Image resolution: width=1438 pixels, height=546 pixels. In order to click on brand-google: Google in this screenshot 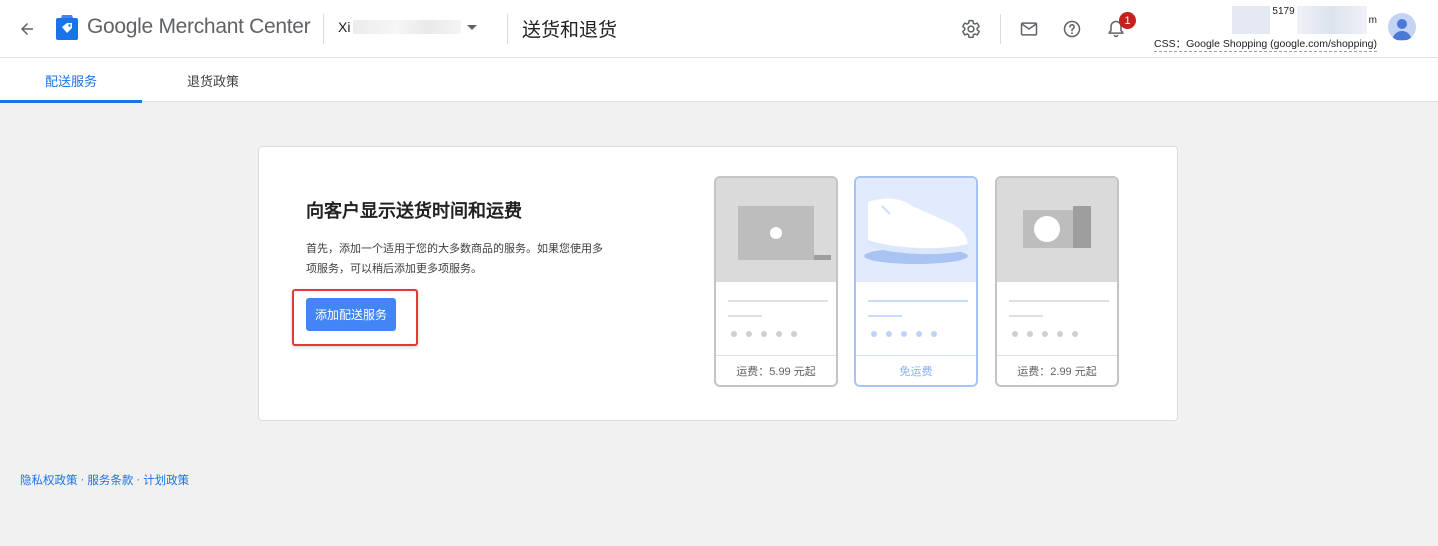, I will do `click(120, 26)`.